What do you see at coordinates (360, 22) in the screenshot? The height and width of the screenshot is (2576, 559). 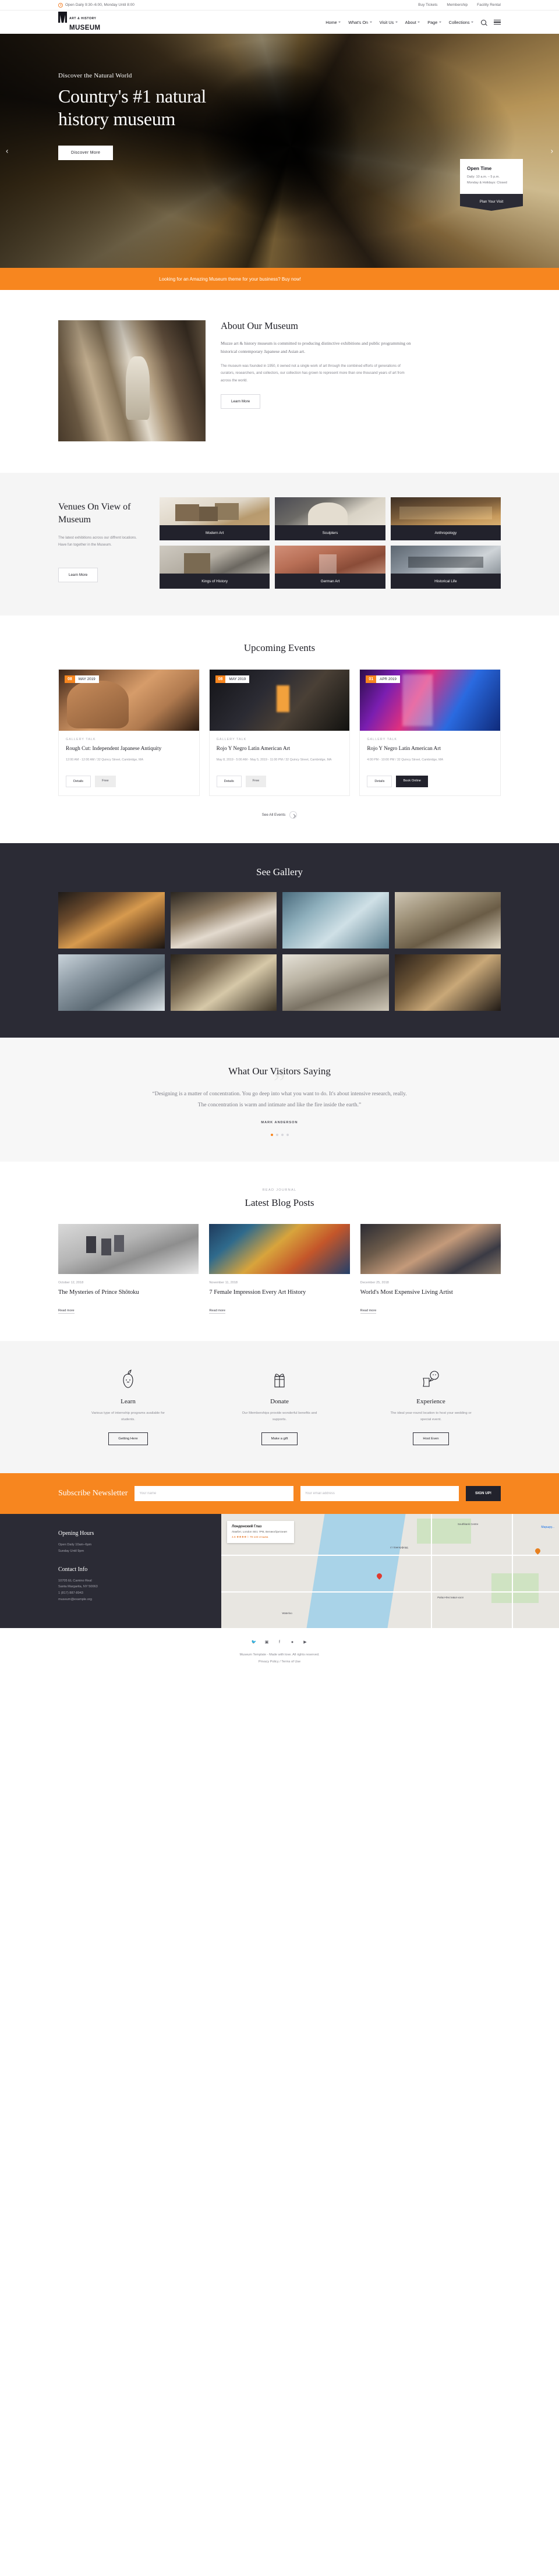 I see `nav-item-whats-on: What's On` at bounding box center [360, 22].